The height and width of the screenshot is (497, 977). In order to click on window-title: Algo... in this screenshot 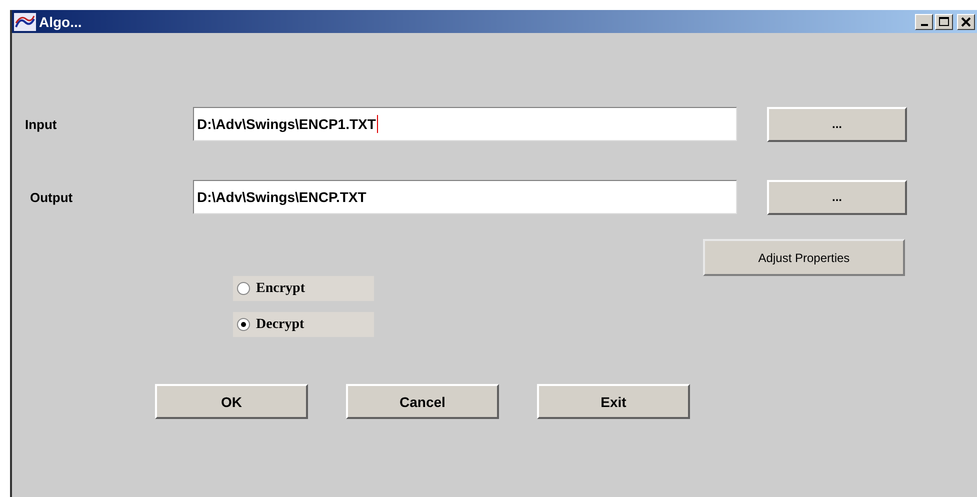, I will do `click(60, 22)`.